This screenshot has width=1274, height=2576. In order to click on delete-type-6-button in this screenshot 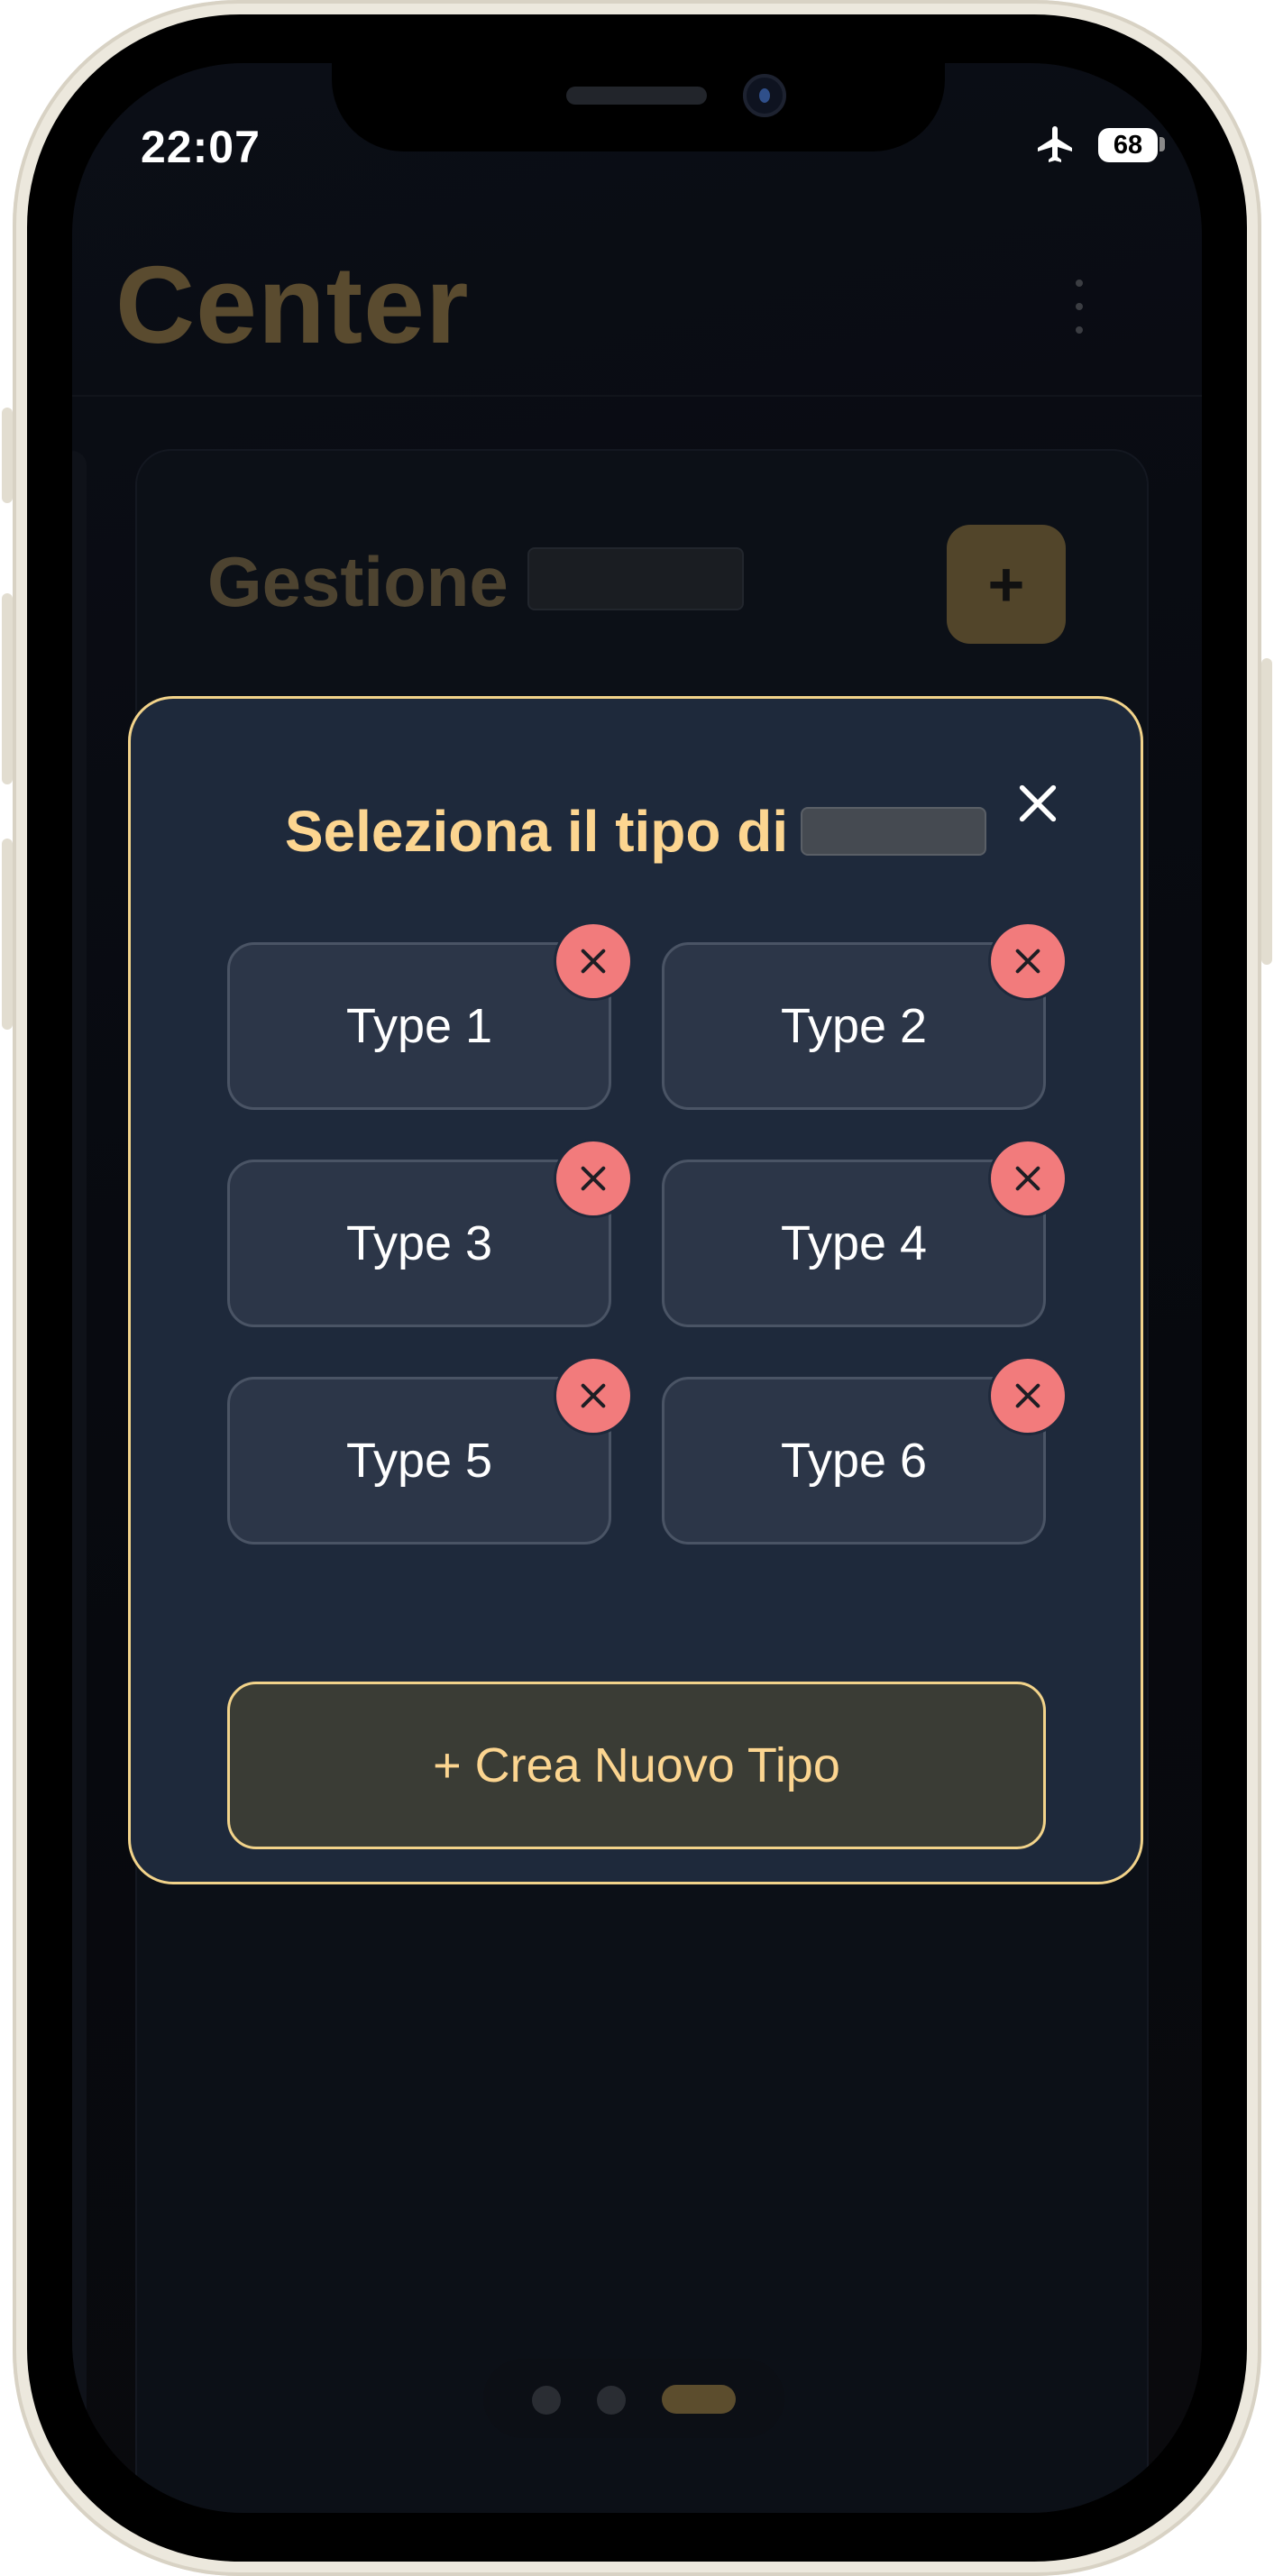, I will do `click(1028, 1396)`.